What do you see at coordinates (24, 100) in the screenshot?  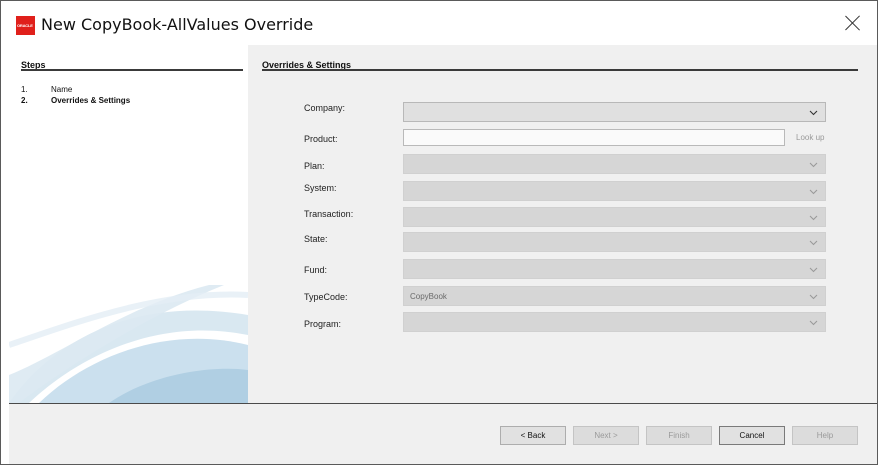 I see `step-number: 2.` at bounding box center [24, 100].